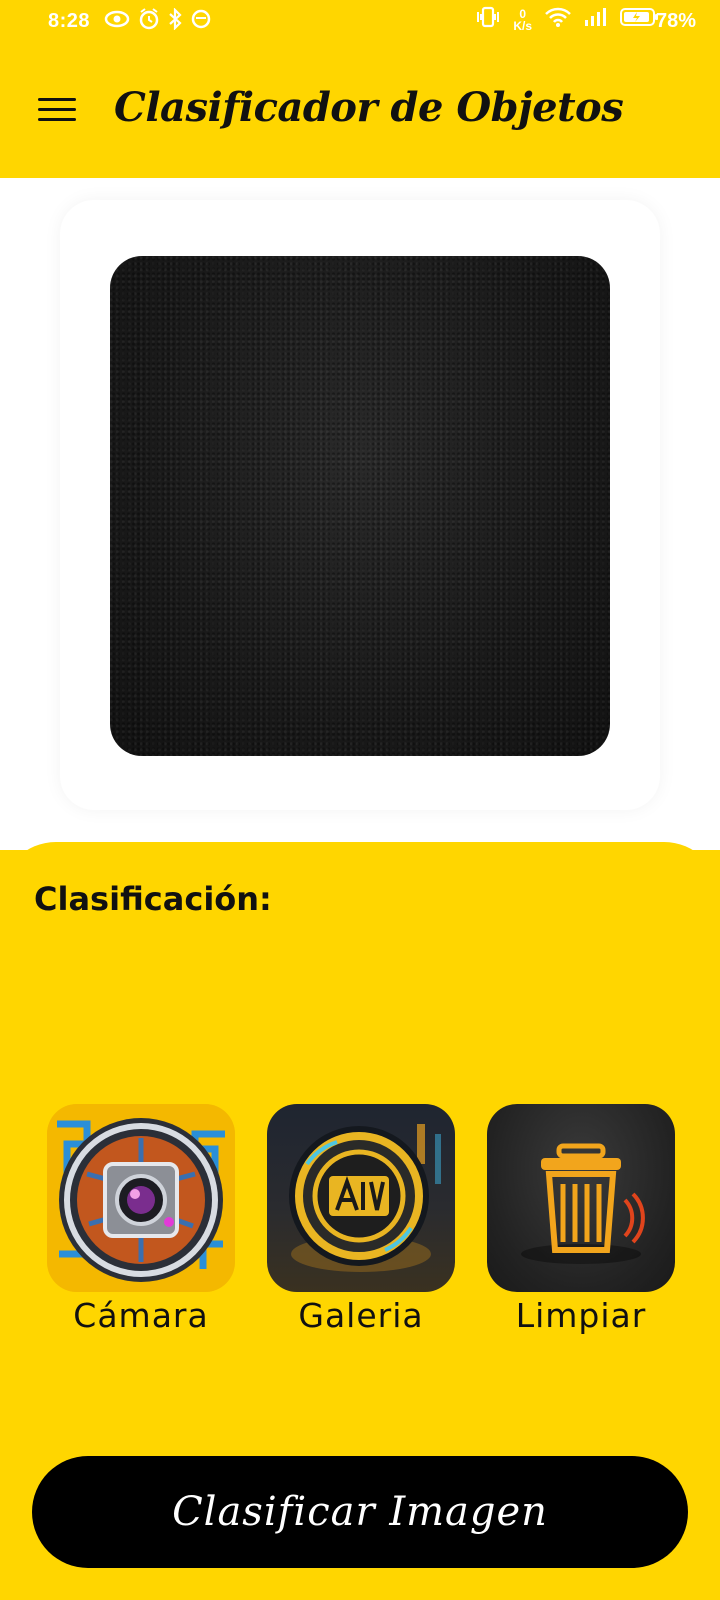 The height and width of the screenshot is (1600, 720). I want to click on status-right-icons: 0 K/s, so click(567, 20).